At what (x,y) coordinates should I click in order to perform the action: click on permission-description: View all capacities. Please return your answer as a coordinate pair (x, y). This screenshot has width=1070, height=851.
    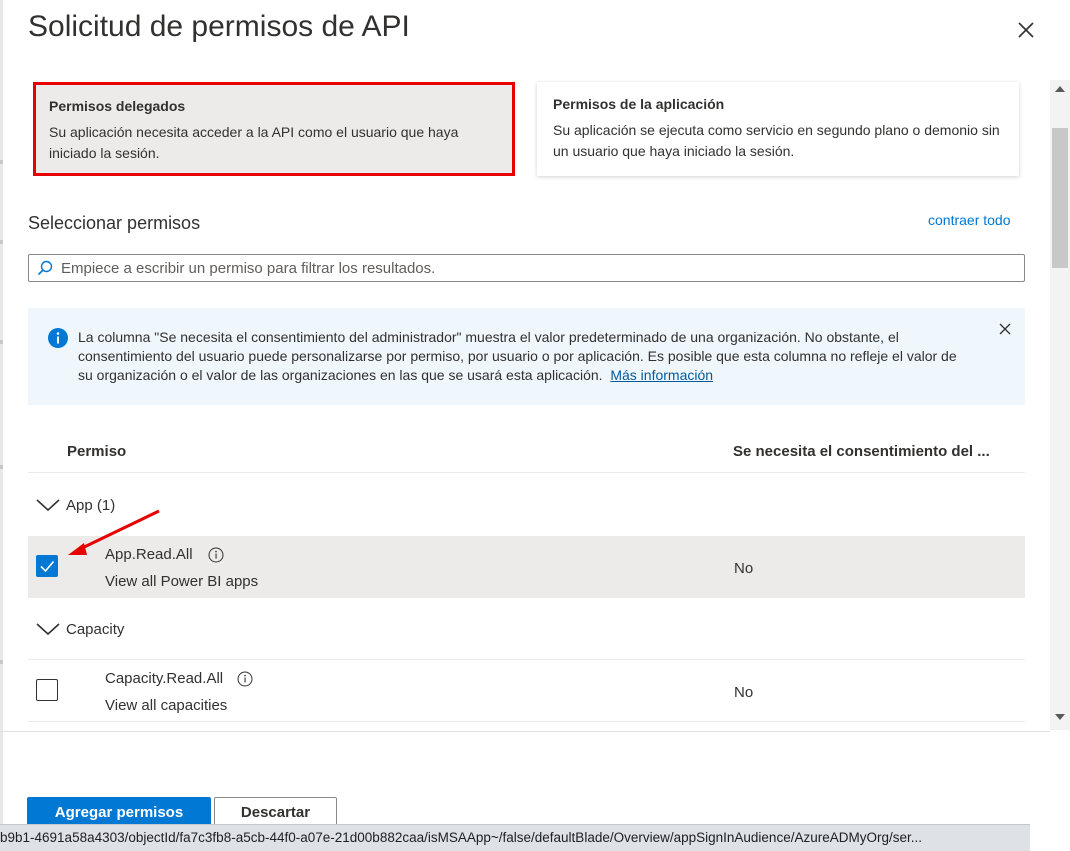
    Looking at the image, I should click on (166, 705).